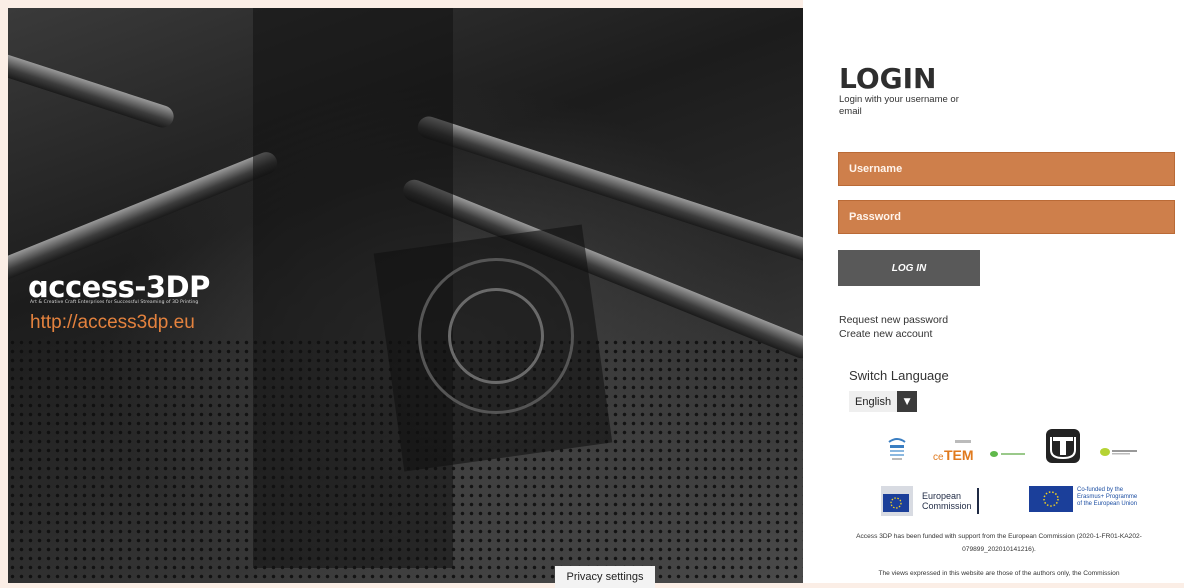 The height and width of the screenshot is (588, 1184). I want to click on cofunded-line-3: of the European Union, so click(1107, 504).